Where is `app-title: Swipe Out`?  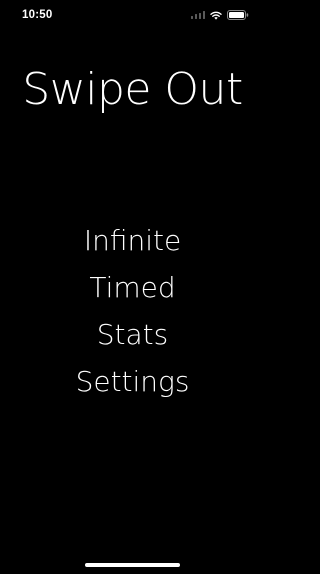
app-title: Swipe Out is located at coordinates (132, 89).